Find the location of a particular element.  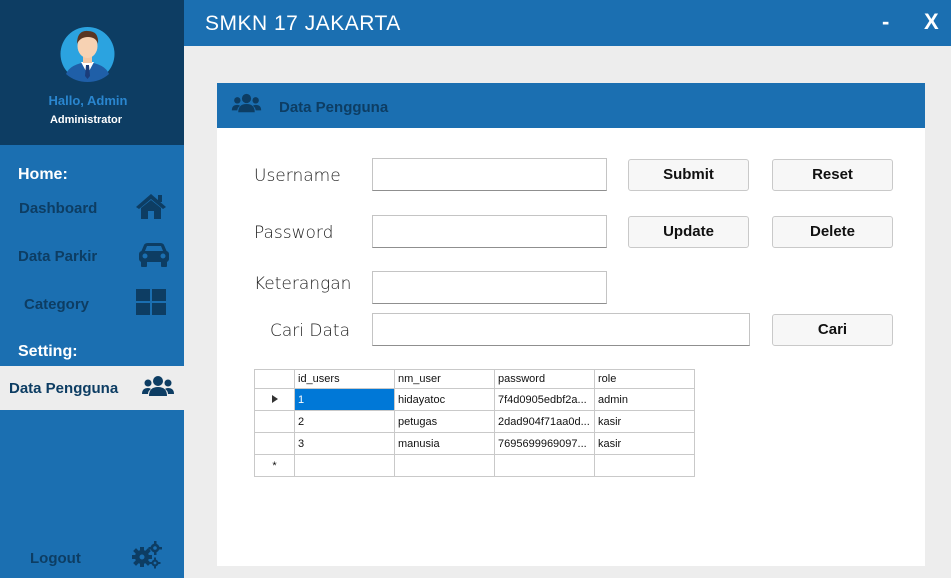

app-title: SMKN 17 JAKARTA is located at coordinates (303, 23).